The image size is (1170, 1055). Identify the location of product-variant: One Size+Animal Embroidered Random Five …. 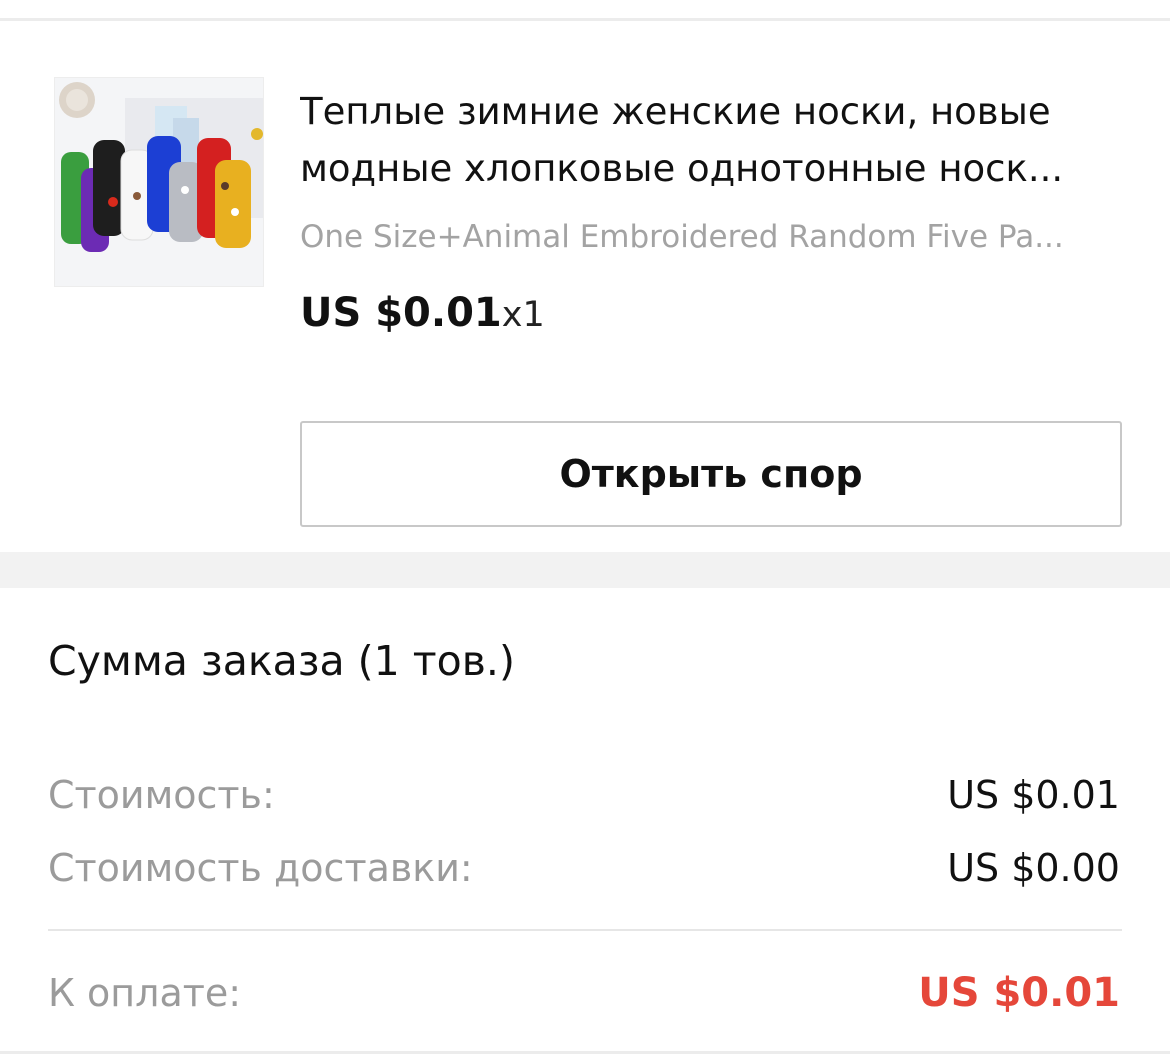
(682, 237).